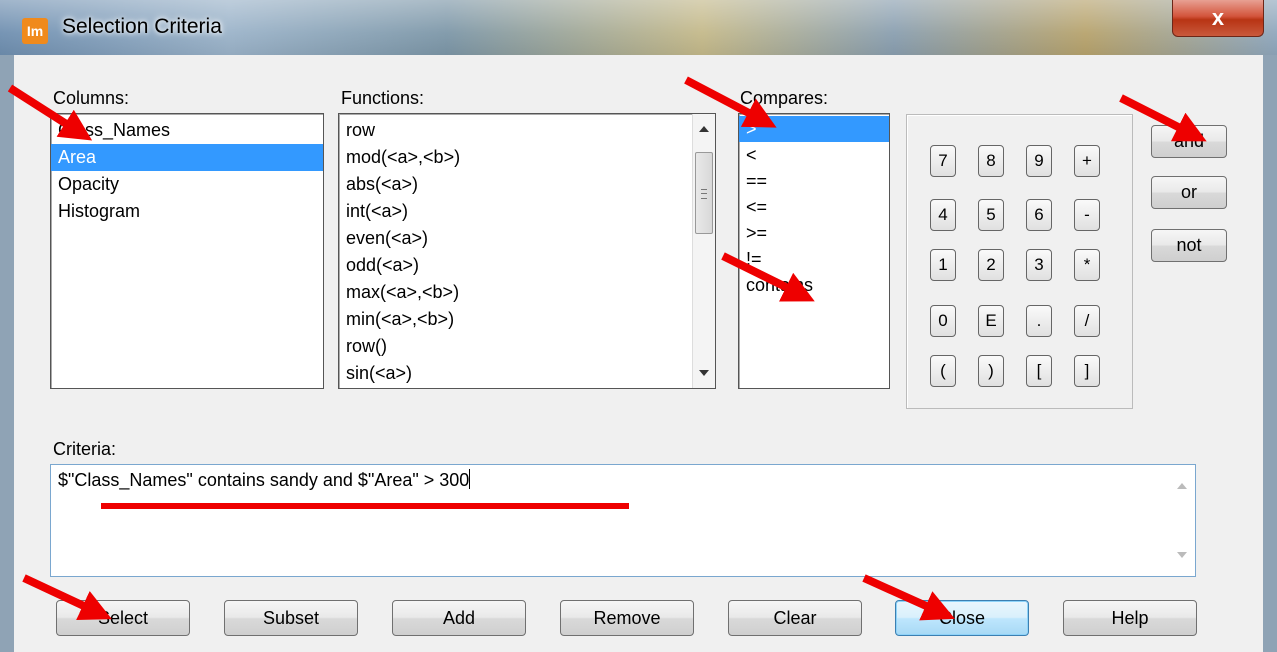 The height and width of the screenshot is (652, 1277). I want to click on subset-button: Subset, so click(291, 618).